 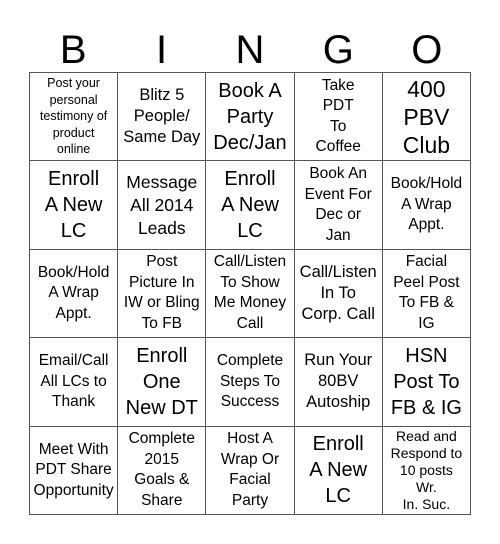 I want to click on cell-text: Enroll One New DT, so click(x=161, y=381).